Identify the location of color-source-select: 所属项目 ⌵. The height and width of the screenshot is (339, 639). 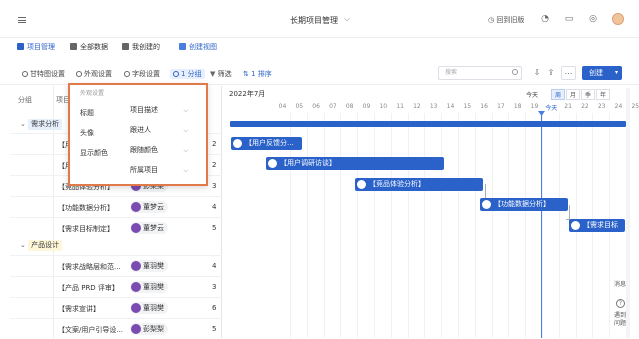
(159, 170).